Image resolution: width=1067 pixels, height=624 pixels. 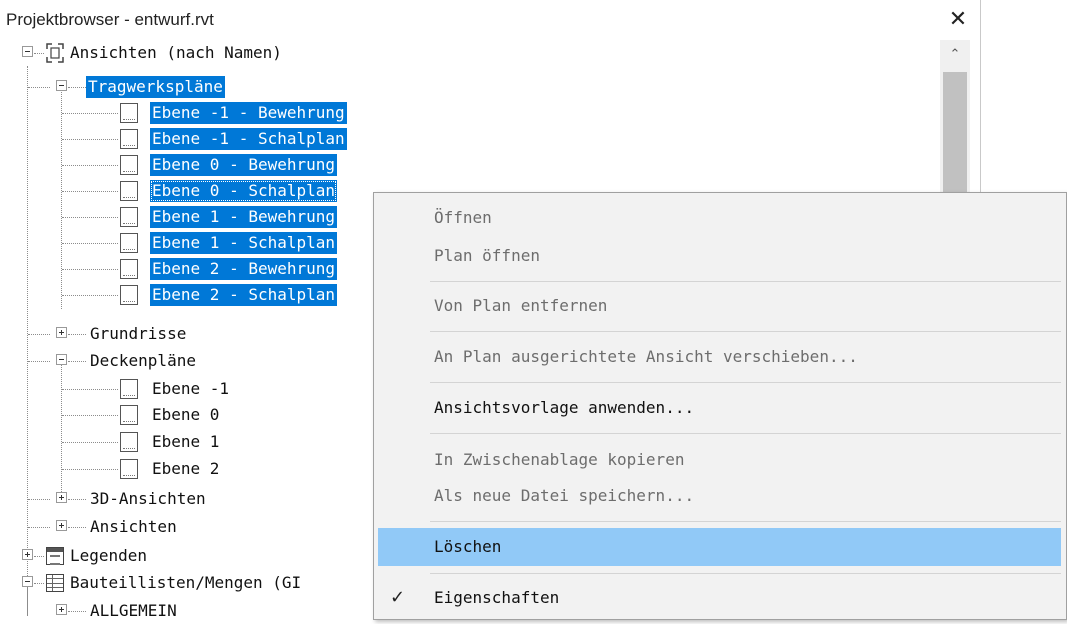 I want to click on menu-item-zwischenablage-kopieren: In Zwischenablage kopieren, so click(x=719, y=460).